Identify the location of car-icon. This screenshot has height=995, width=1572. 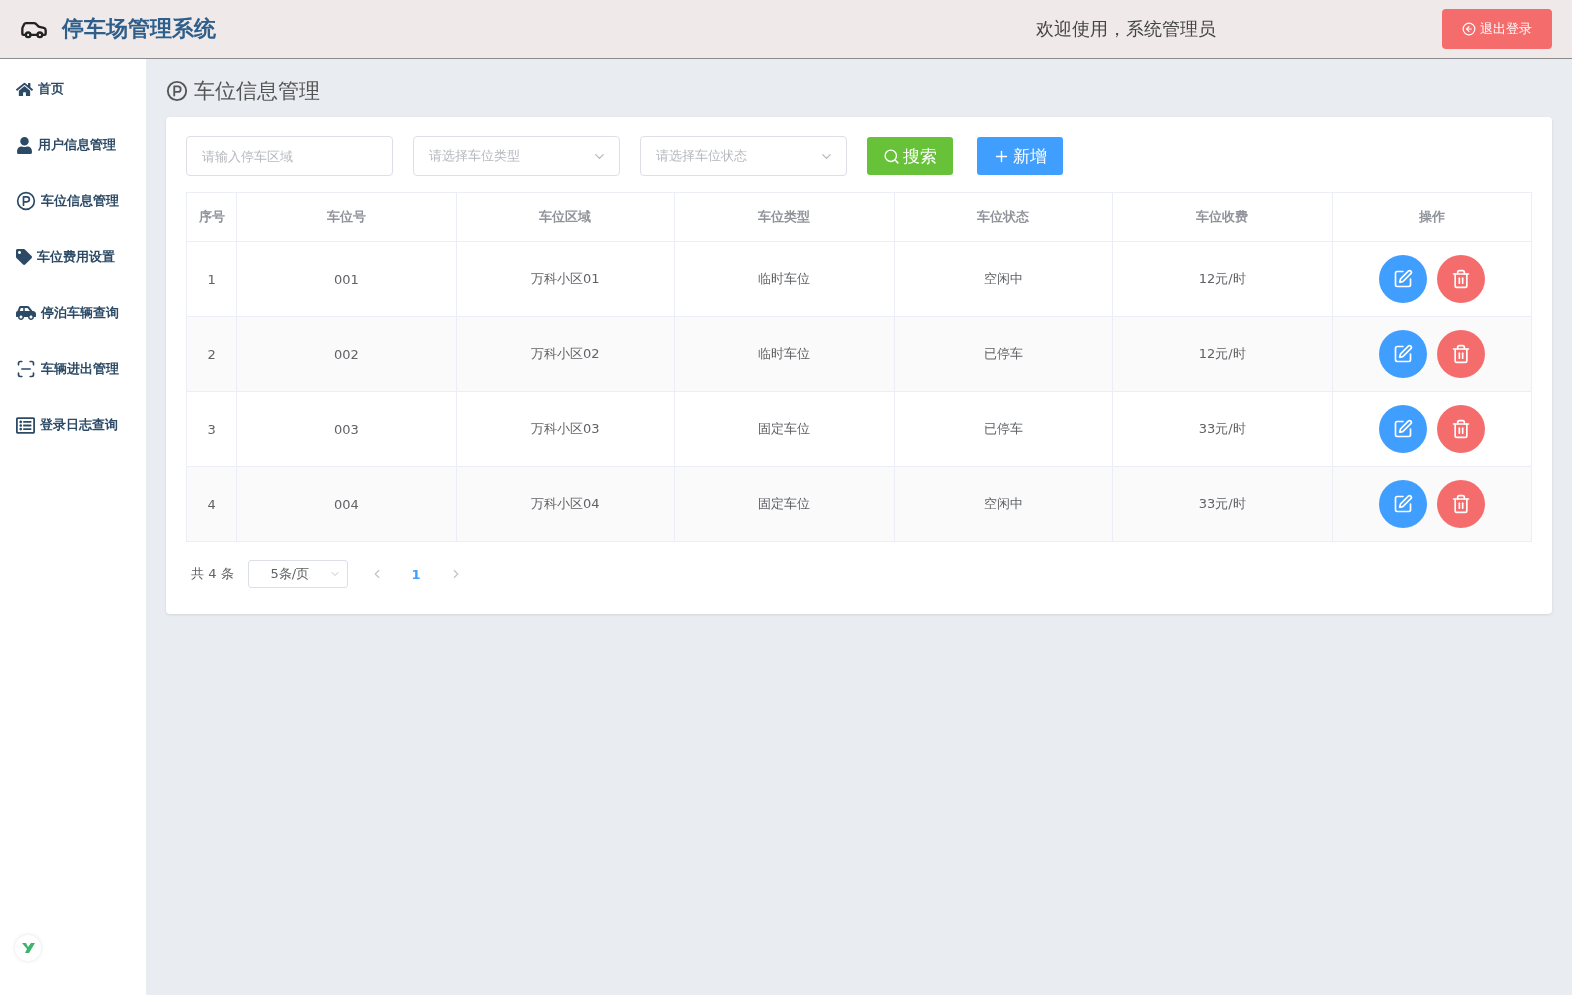
(26, 313).